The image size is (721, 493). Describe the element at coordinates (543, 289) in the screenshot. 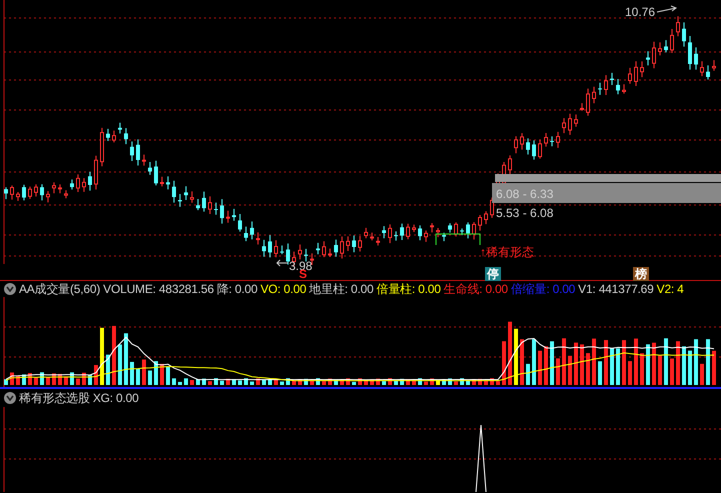

I see `indicator-value: 倍缩量: 0.00` at that location.